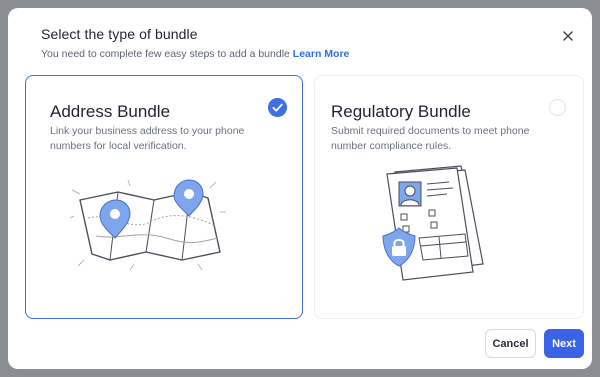  Describe the element at coordinates (433, 223) in the screenshot. I see `document-lock-illustration` at that location.